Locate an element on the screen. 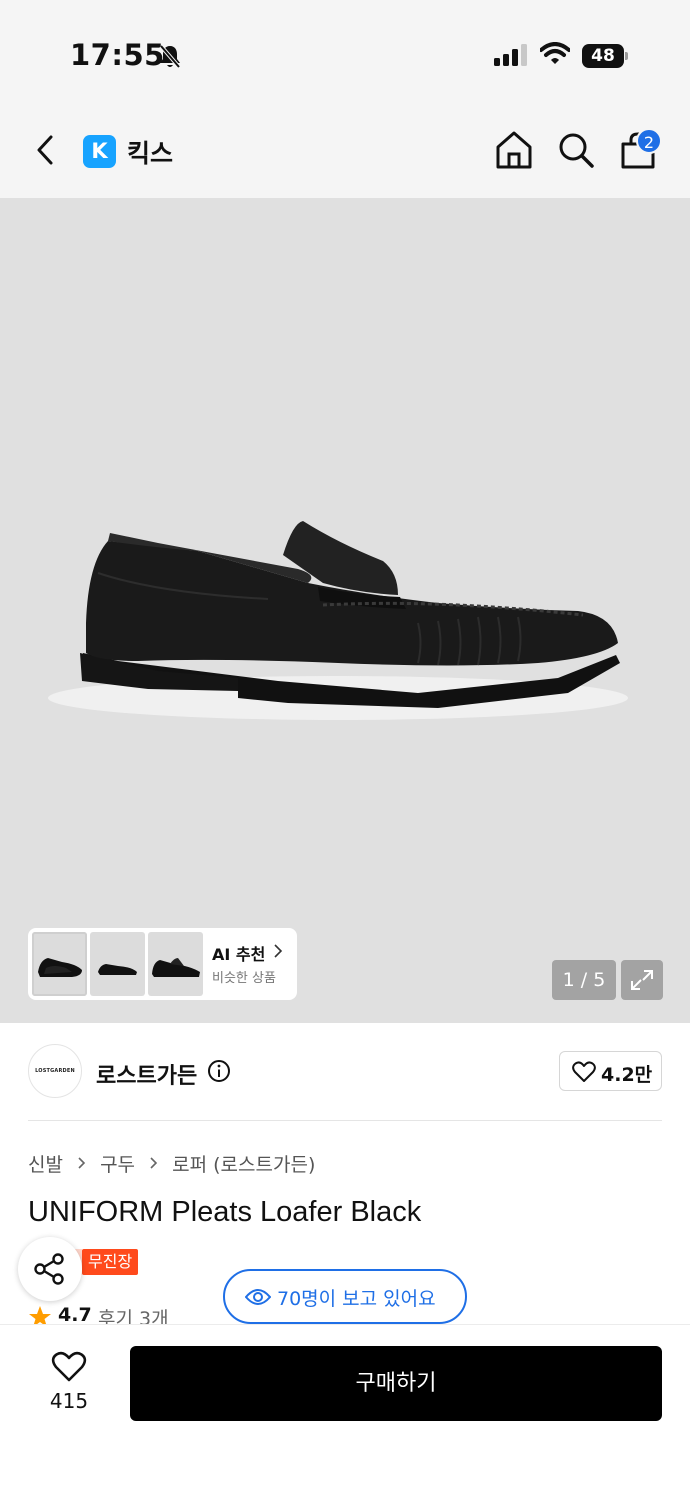 This screenshot has height=1500, width=690. expand-image-button is located at coordinates (642, 980).